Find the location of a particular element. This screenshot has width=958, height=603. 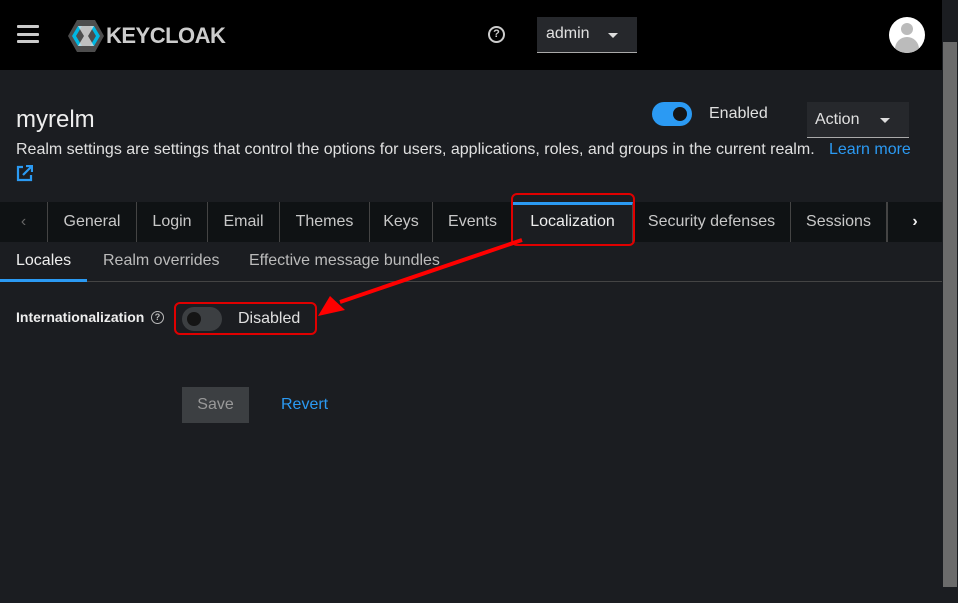

keycloak-logo: KEYCLOAK is located at coordinates (147, 36).